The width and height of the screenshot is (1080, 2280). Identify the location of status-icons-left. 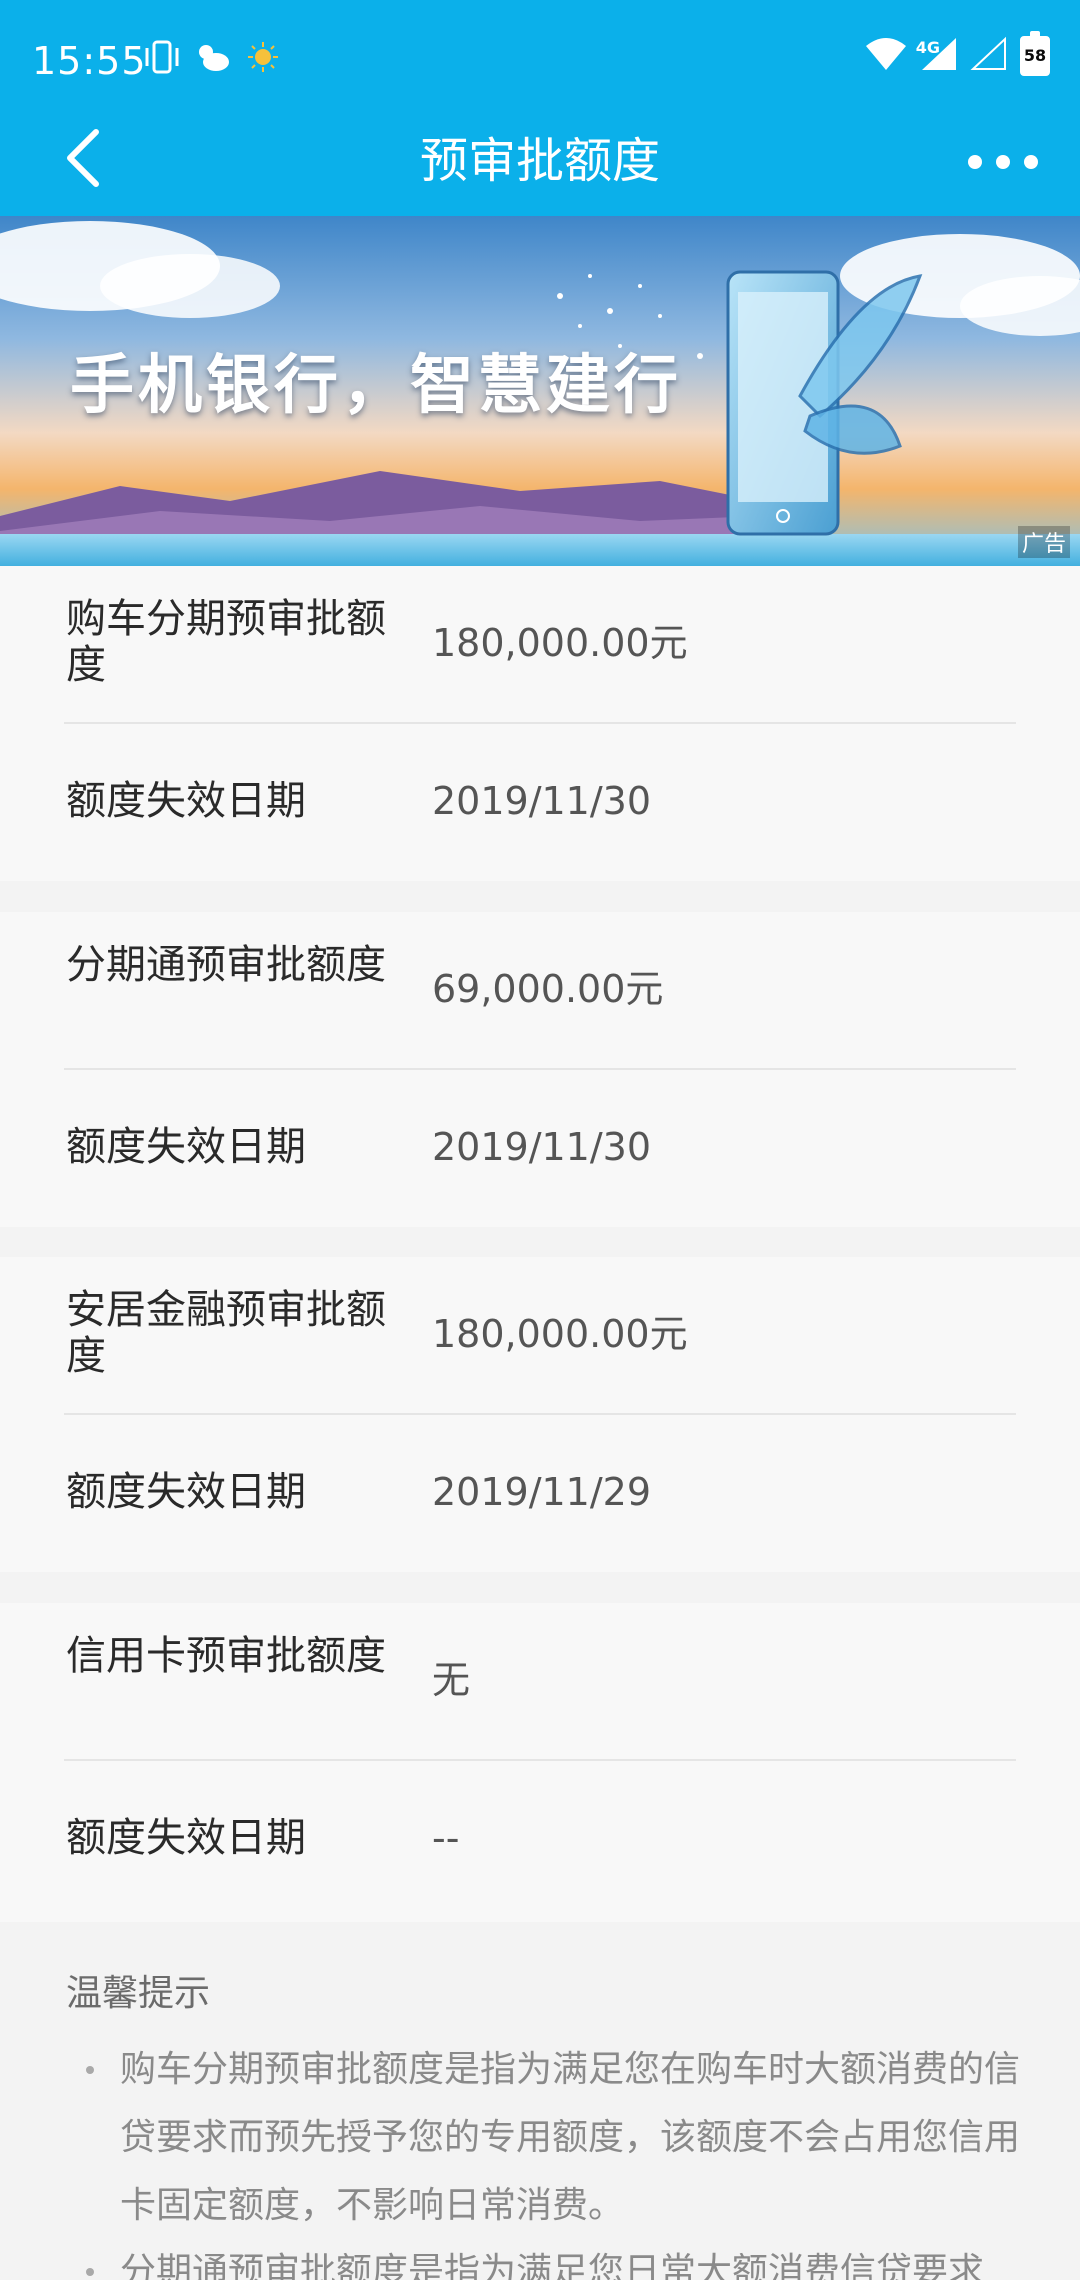
(211, 59).